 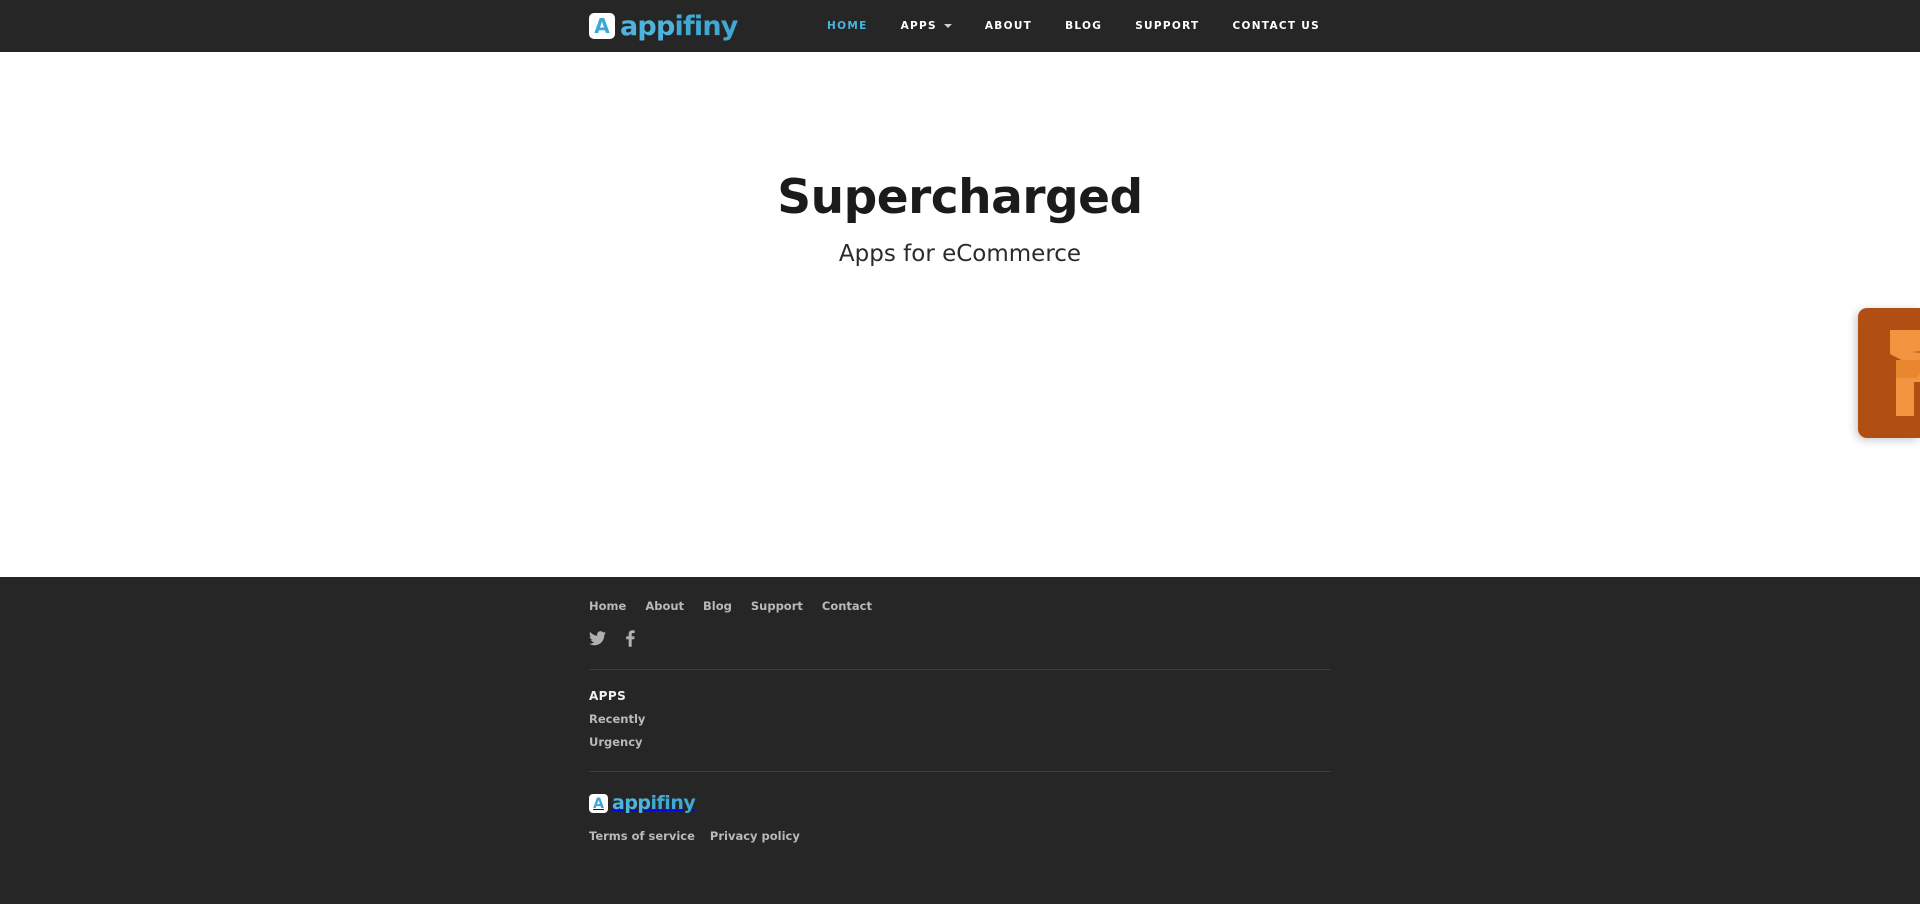 What do you see at coordinates (673, 803) in the screenshot?
I see `footer-logo-word-bold: ifiny` at bounding box center [673, 803].